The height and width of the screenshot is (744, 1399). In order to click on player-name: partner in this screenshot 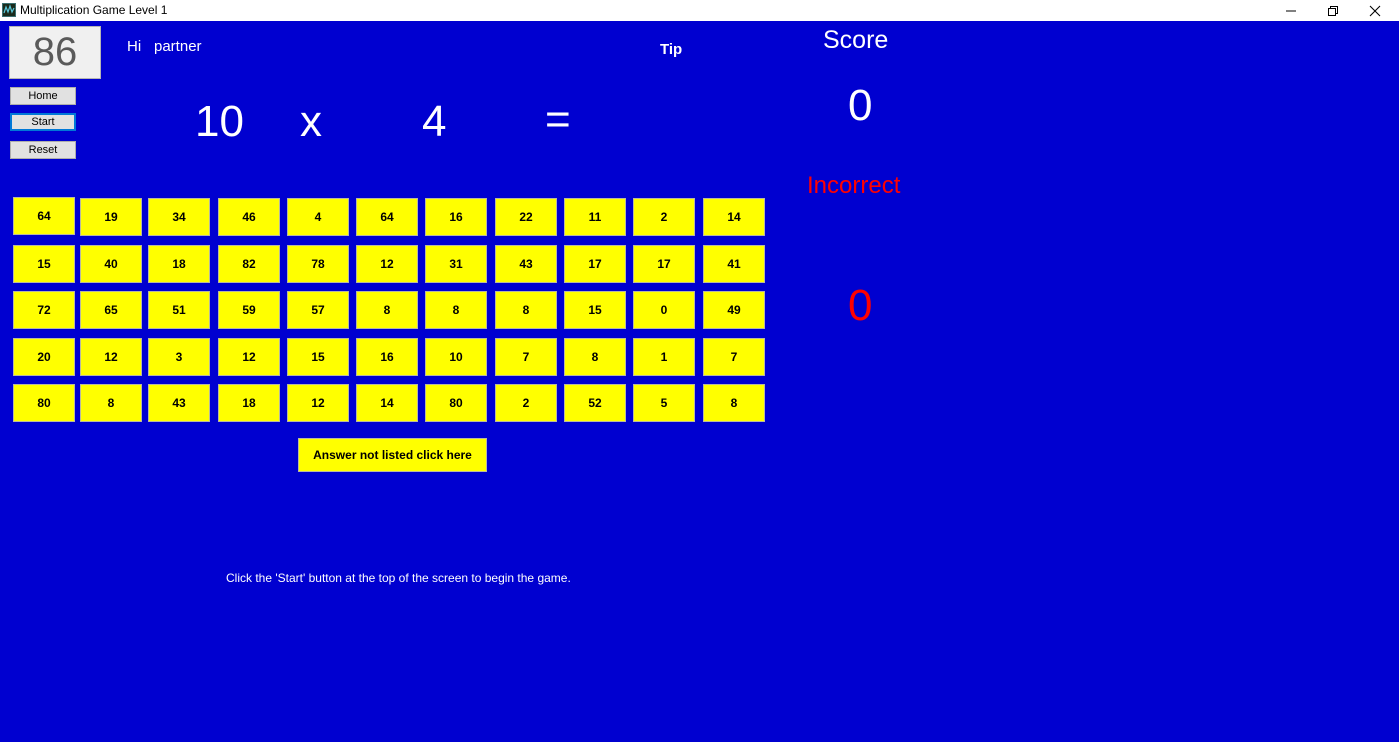, I will do `click(178, 46)`.